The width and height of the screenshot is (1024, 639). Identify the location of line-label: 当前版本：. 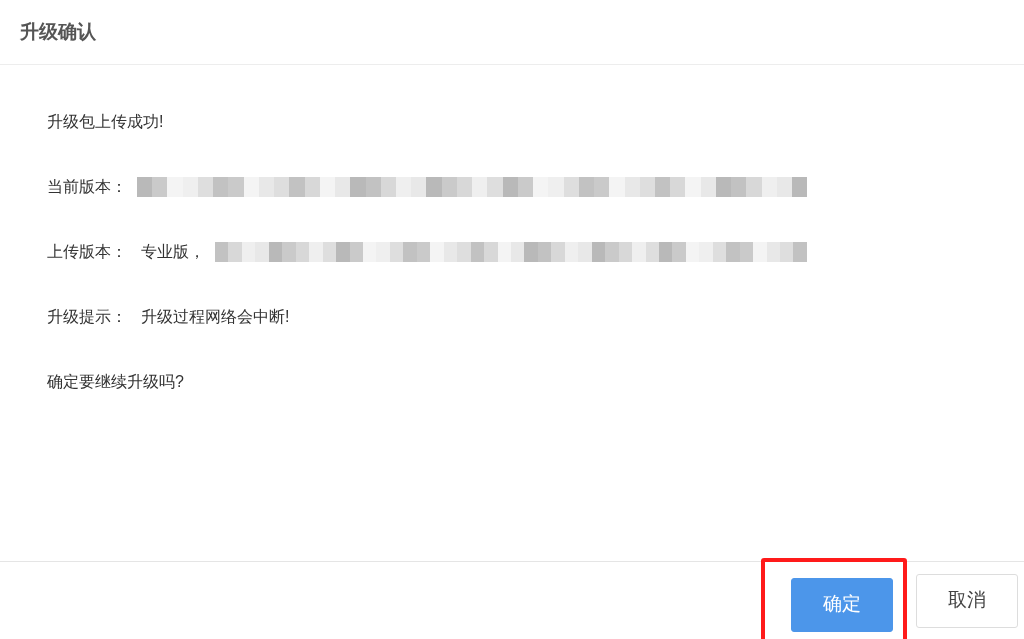
(87, 187).